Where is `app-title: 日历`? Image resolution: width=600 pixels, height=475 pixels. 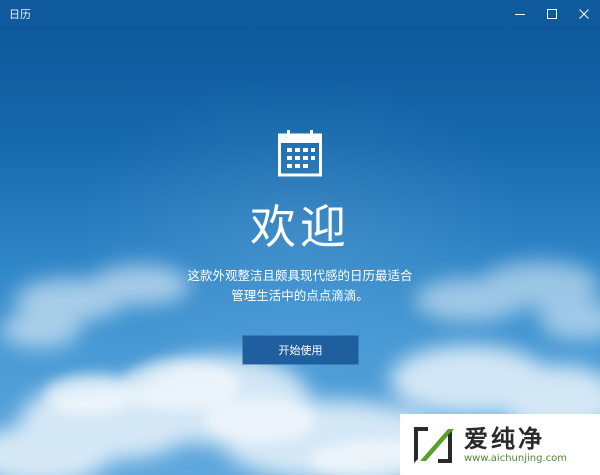 app-title: 日历 is located at coordinates (20, 14).